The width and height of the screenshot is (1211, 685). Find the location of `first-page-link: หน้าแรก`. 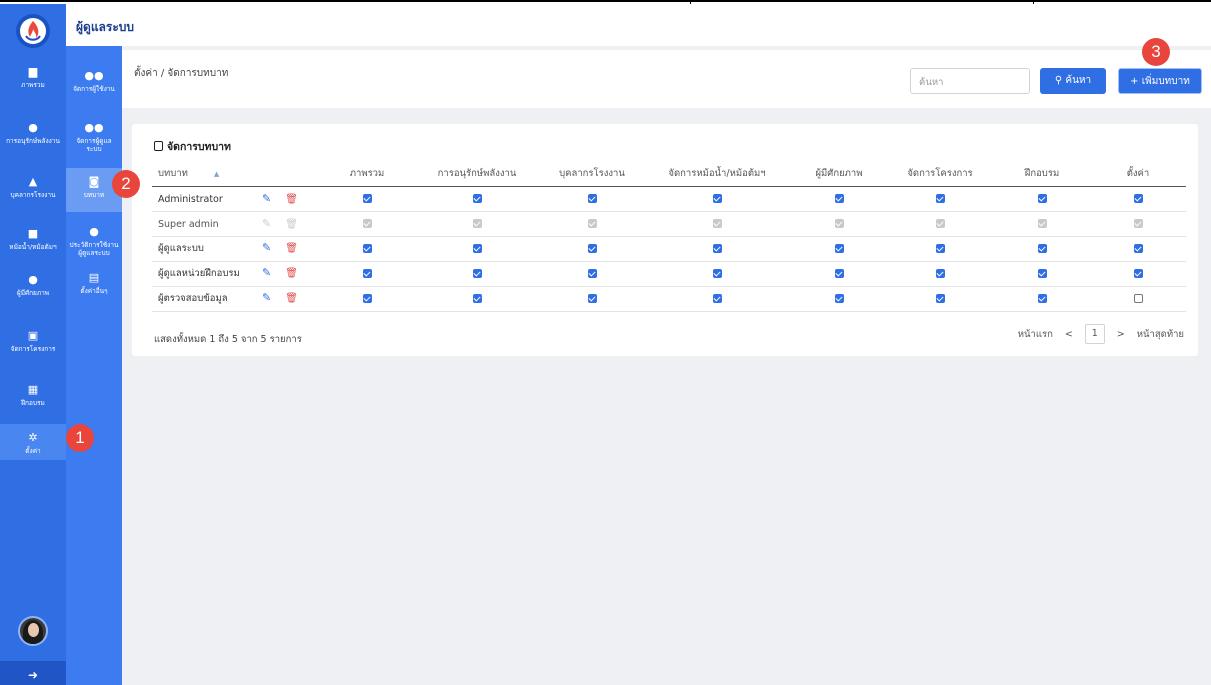

first-page-link: หน้าแรก is located at coordinates (1035, 334).